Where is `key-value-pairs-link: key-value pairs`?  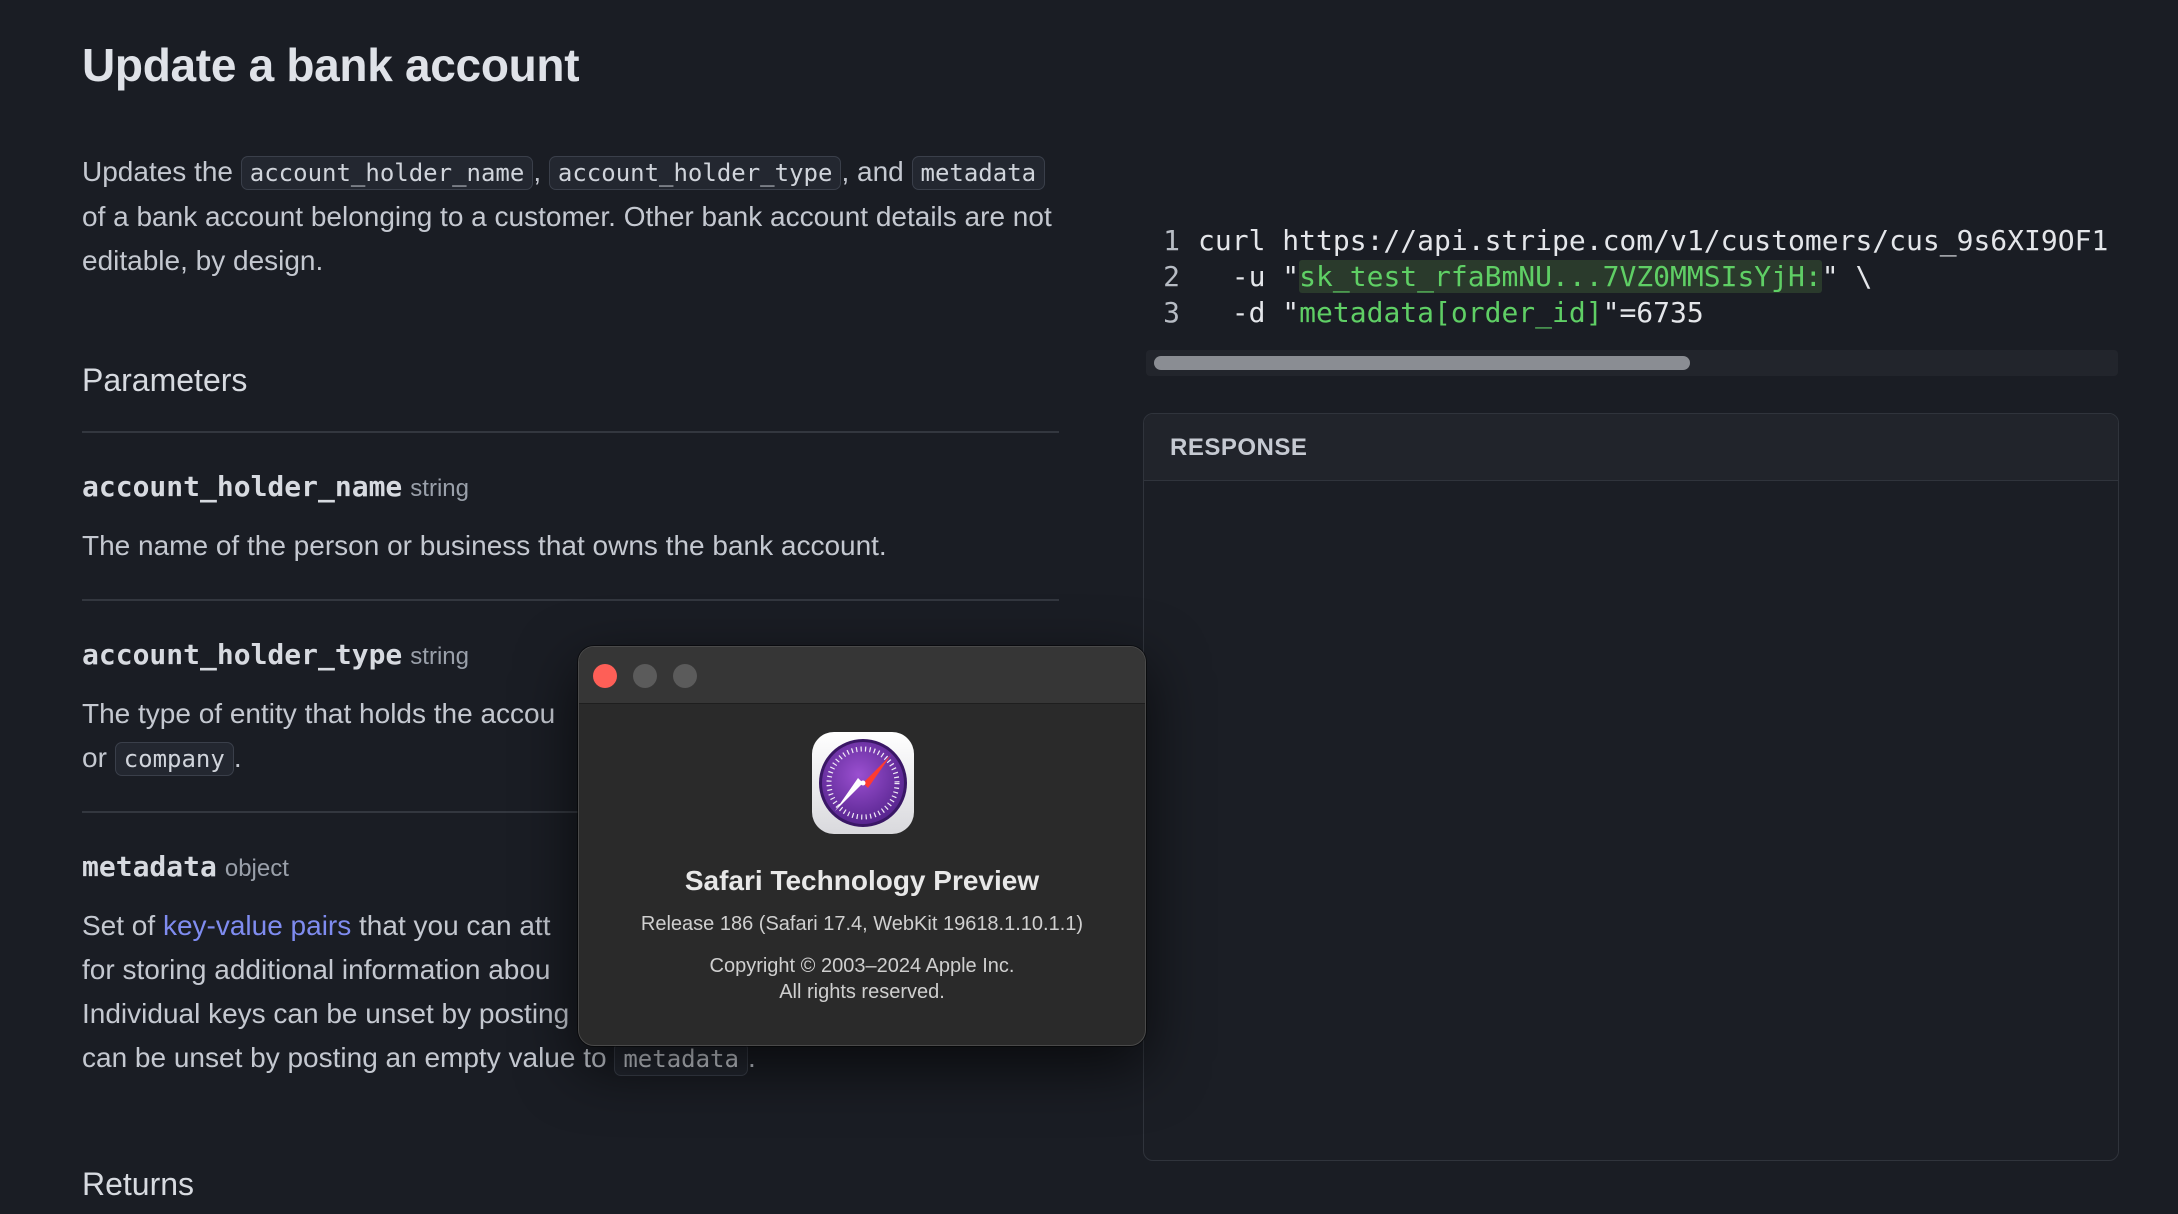
key-value-pairs-link: key-value pairs is located at coordinates (257, 925).